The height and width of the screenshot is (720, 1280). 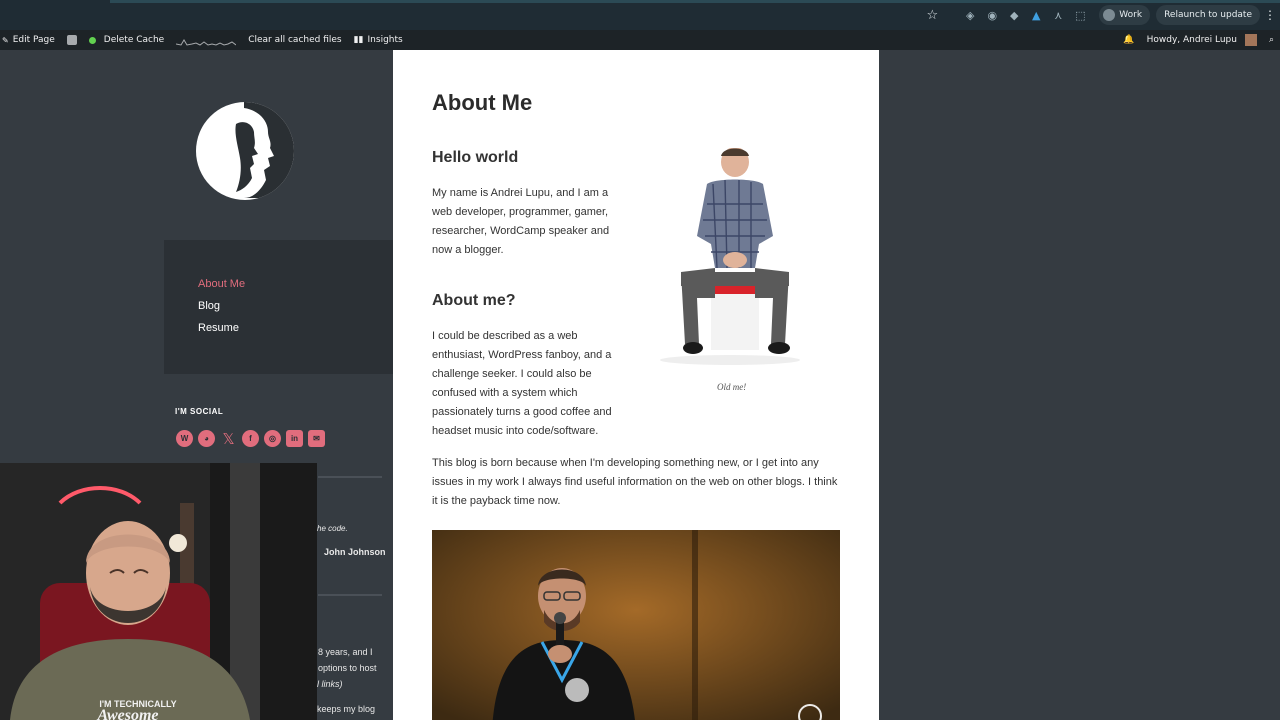 What do you see at coordinates (330, 684) in the screenshot?
I see `sidebar-text-line: l links)` at bounding box center [330, 684].